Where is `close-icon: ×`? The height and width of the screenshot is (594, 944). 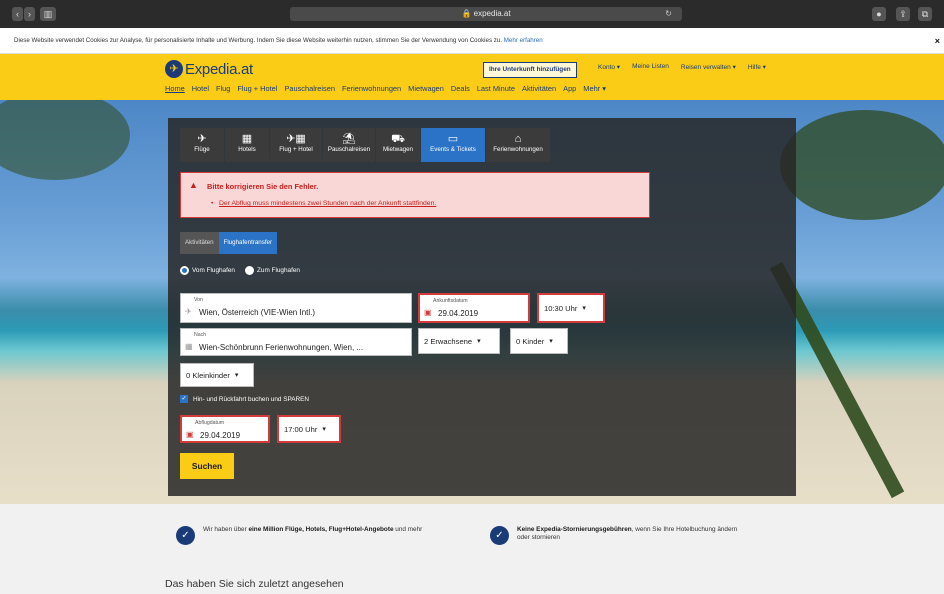 close-icon: × is located at coordinates (937, 40).